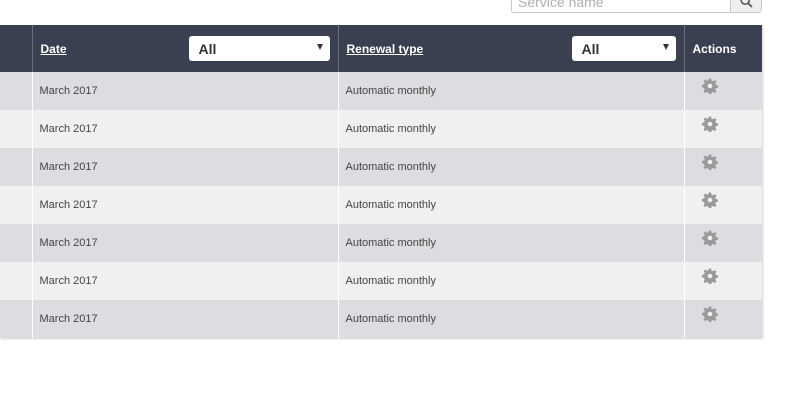  I want to click on column-header-renewal-type-inner: Renewal type All, so click(511, 48).